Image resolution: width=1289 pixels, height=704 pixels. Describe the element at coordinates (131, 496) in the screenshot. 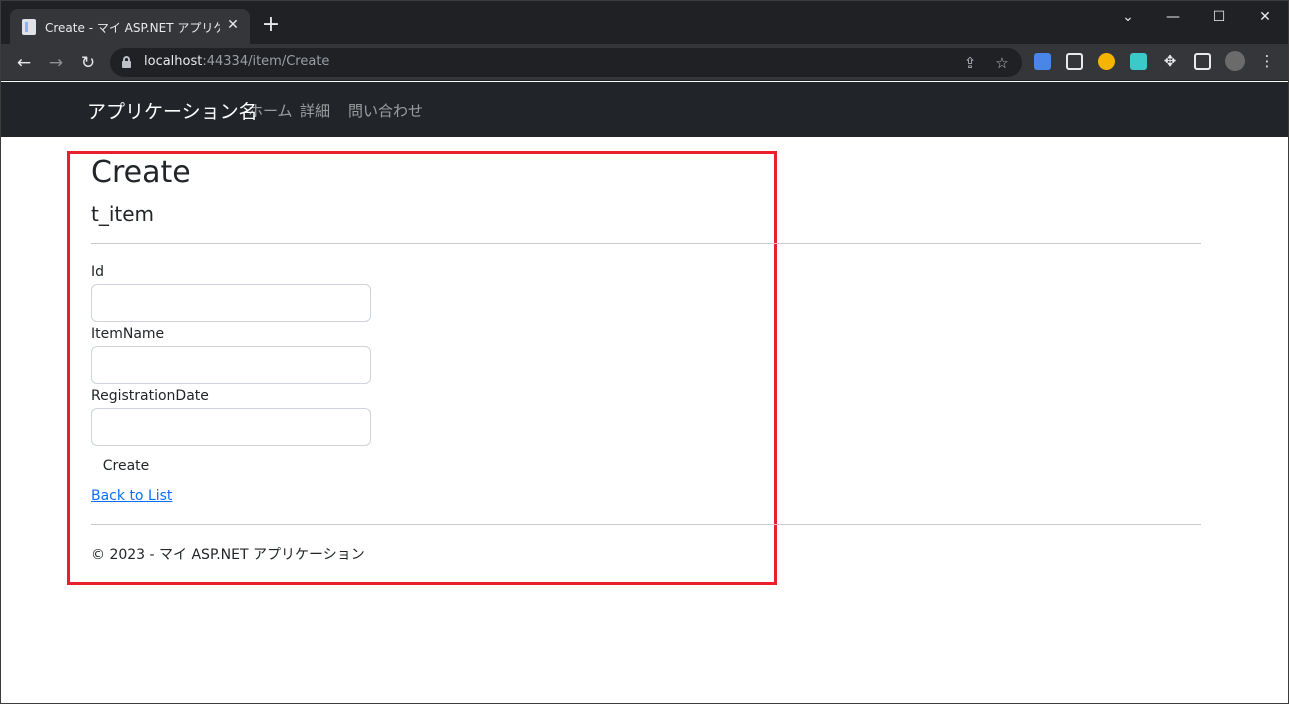

I see `back-to-list-link: Back to List` at that location.